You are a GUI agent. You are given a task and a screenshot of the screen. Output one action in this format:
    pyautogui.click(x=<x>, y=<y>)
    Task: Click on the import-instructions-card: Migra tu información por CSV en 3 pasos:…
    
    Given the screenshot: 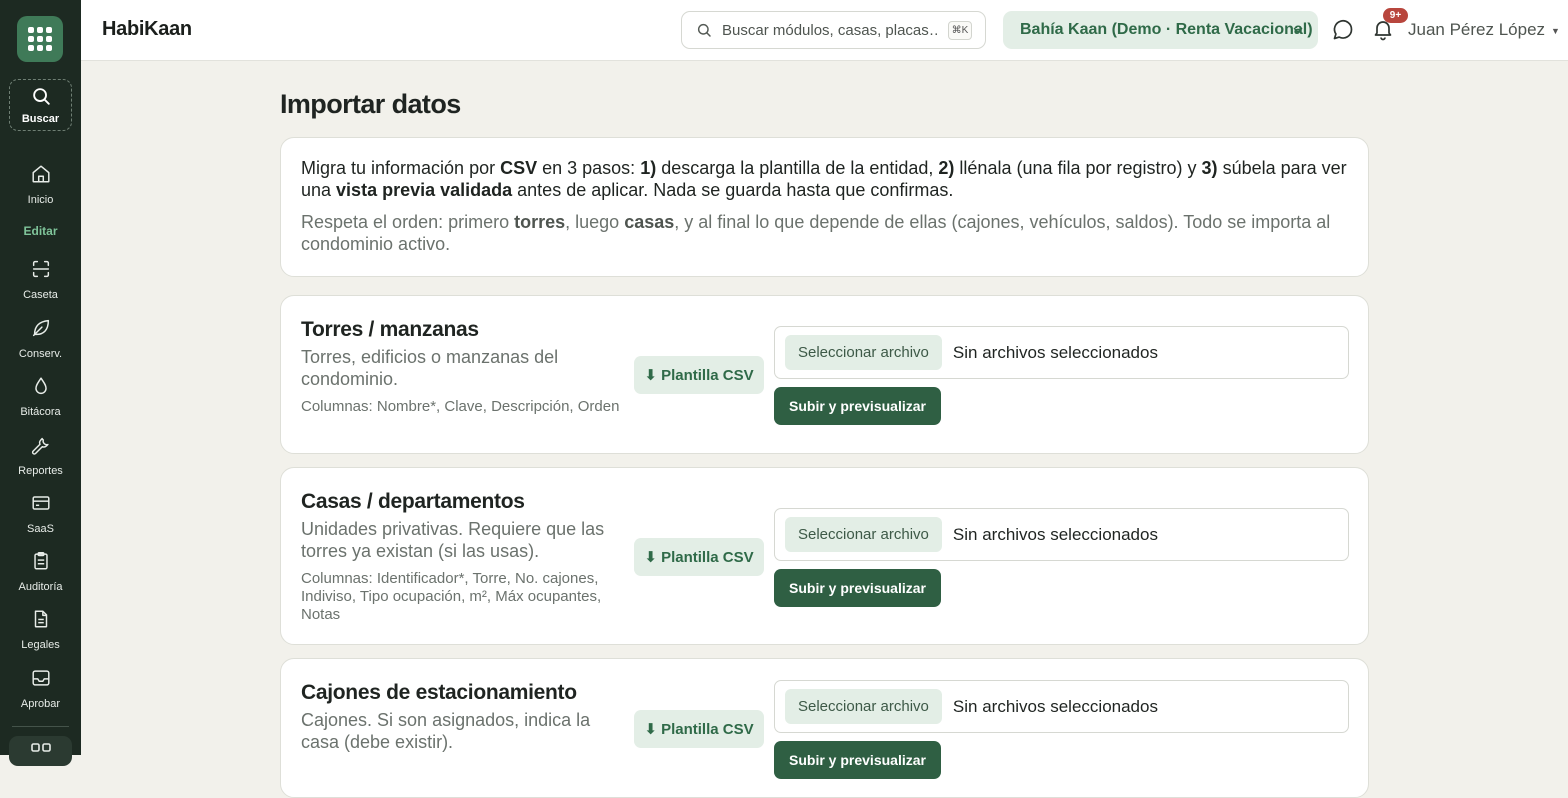 What is the action you would take?
    pyautogui.click(x=824, y=207)
    